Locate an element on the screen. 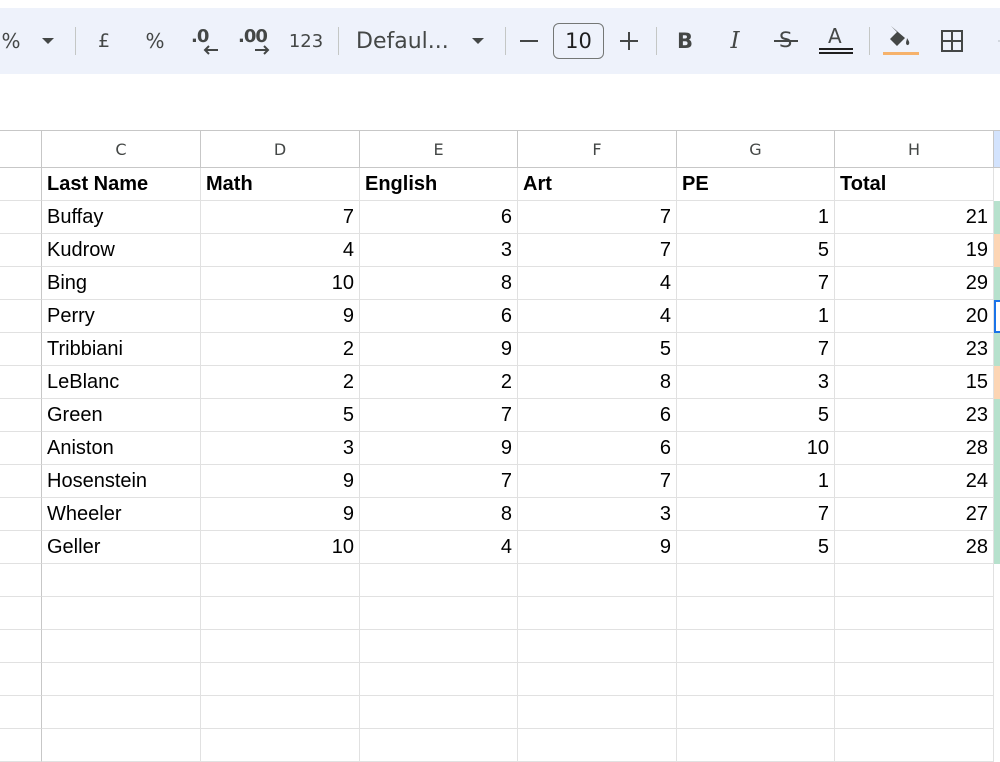 Image resolution: width=1000 pixels, height=762 pixels. column-header-c: C is located at coordinates (121, 149).